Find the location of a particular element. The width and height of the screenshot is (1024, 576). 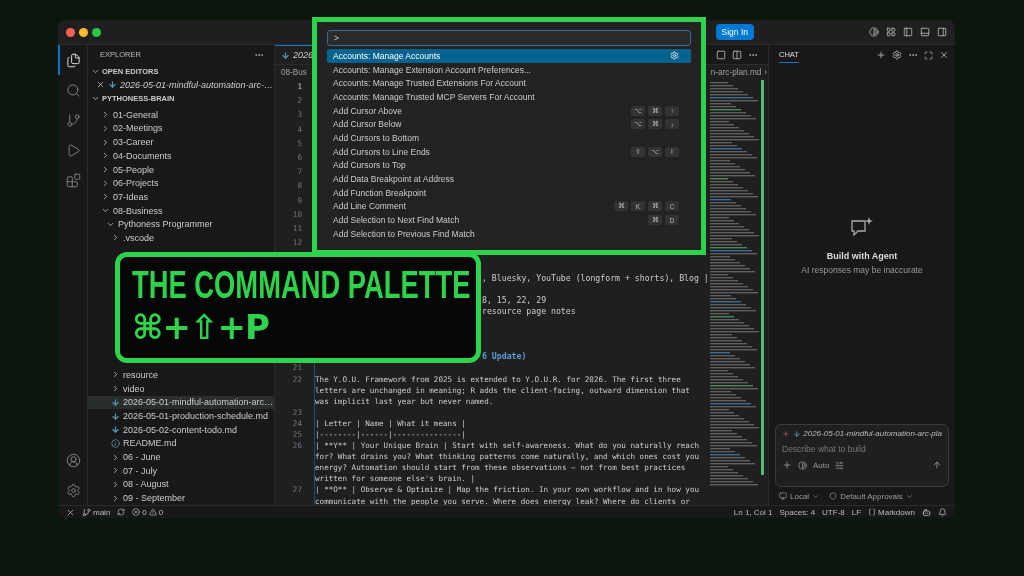

command-item: Accounts: Manage Accounts is located at coordinates (509, 56).